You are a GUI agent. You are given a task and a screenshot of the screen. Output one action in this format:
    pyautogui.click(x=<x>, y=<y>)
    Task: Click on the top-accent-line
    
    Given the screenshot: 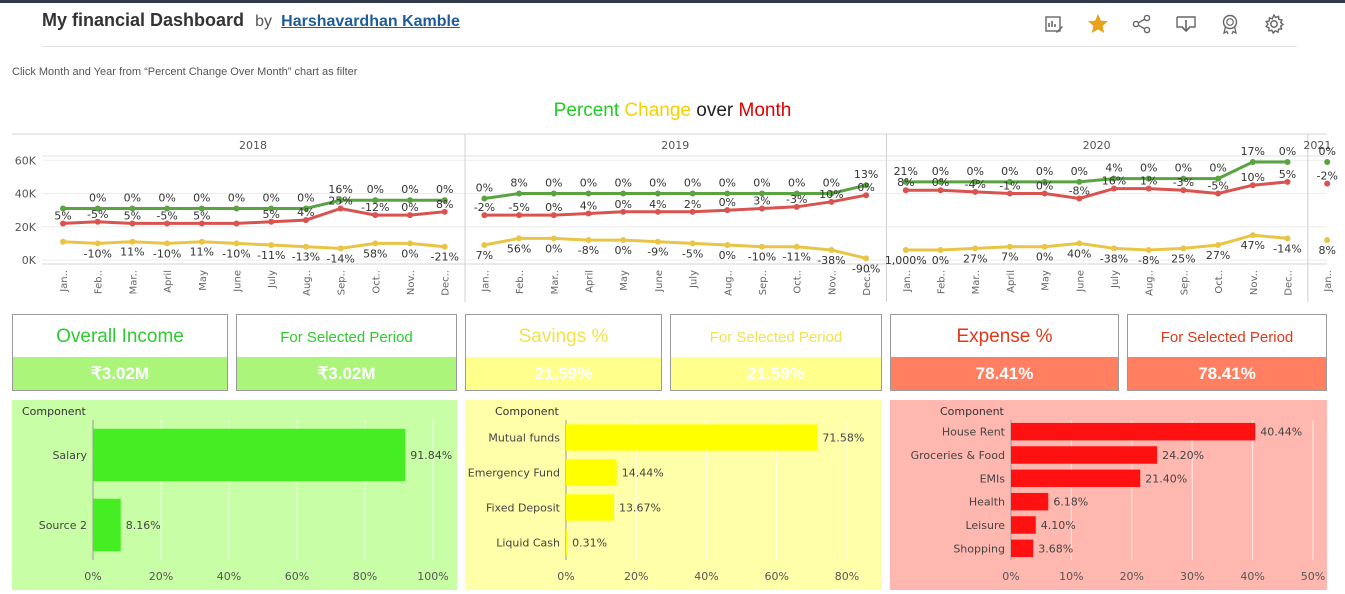 What is the action you would take?
    pyautogui.click(x=672, y=1)
    